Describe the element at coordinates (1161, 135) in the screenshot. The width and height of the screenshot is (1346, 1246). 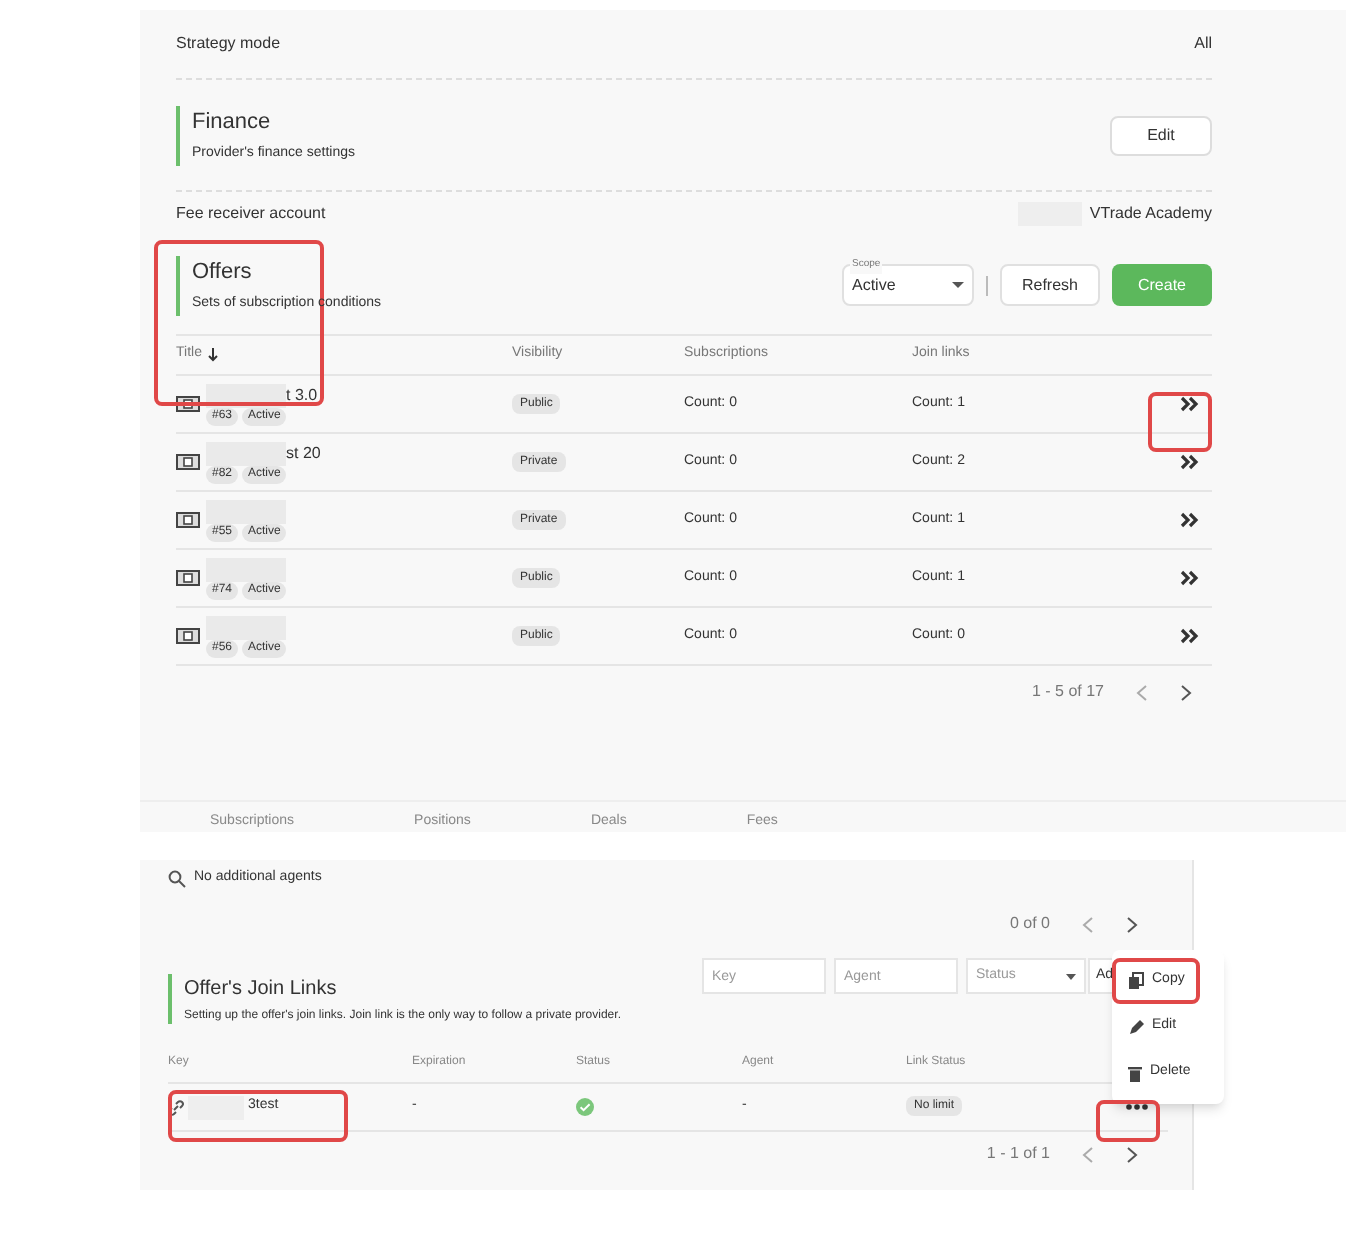
I see `edit-button: Edit` at that location.